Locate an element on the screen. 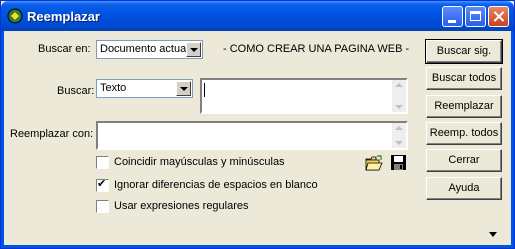  minimize-button is located at coordinates (452, 16).